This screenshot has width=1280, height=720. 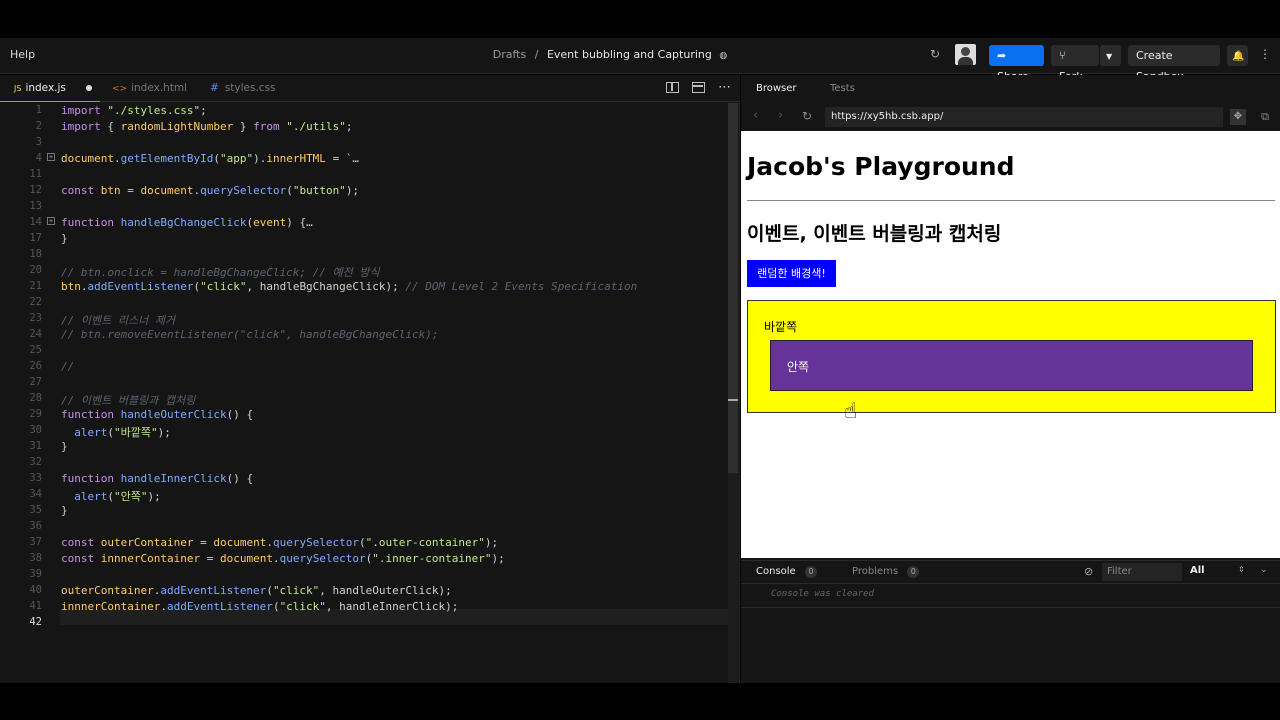 What do you see at coordinates (1024, 117) in the screenshot?
I see `url-input: https://xy5hb.csb.app/` at bounding box center [1024, 117].